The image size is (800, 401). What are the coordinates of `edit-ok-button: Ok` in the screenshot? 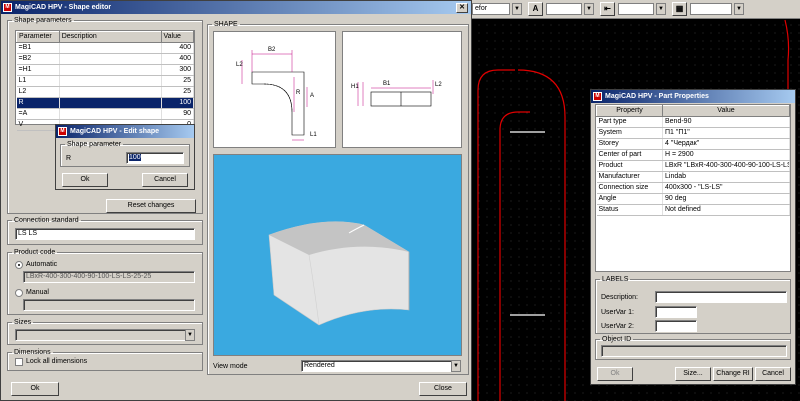 It's located at (85, 180).